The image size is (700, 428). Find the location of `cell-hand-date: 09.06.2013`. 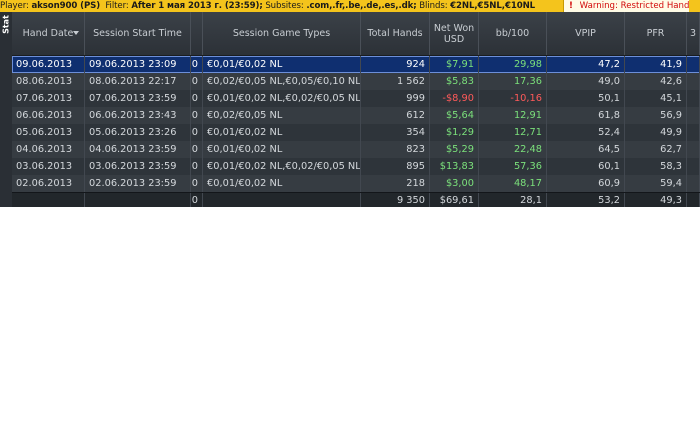

cell-hand-date: 09.06.2013 is located at coordinates (48, 64).